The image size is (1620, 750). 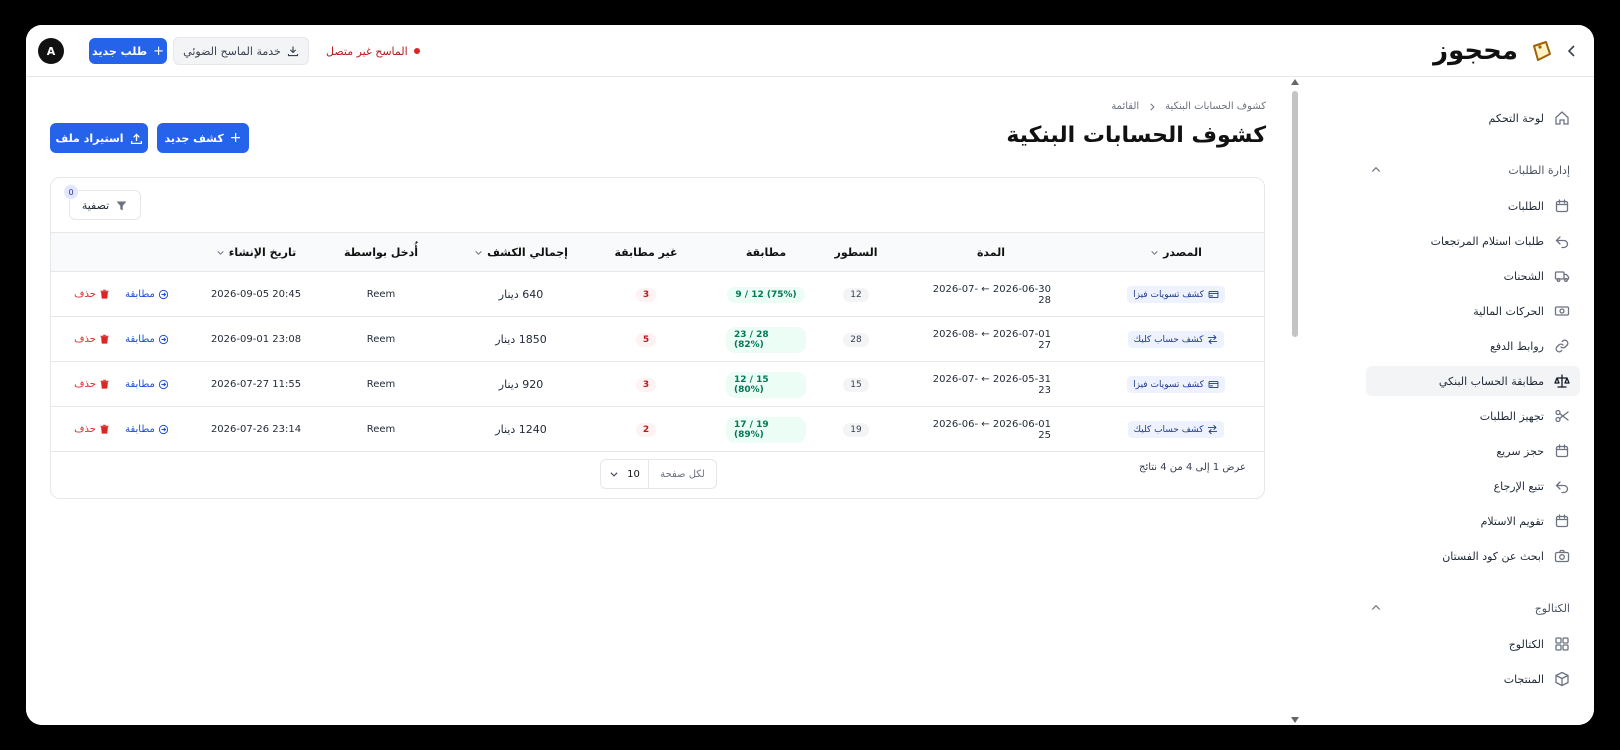 I want to click on header-created-at: تاريخ الإنشاء, so click(x=256, y=252).